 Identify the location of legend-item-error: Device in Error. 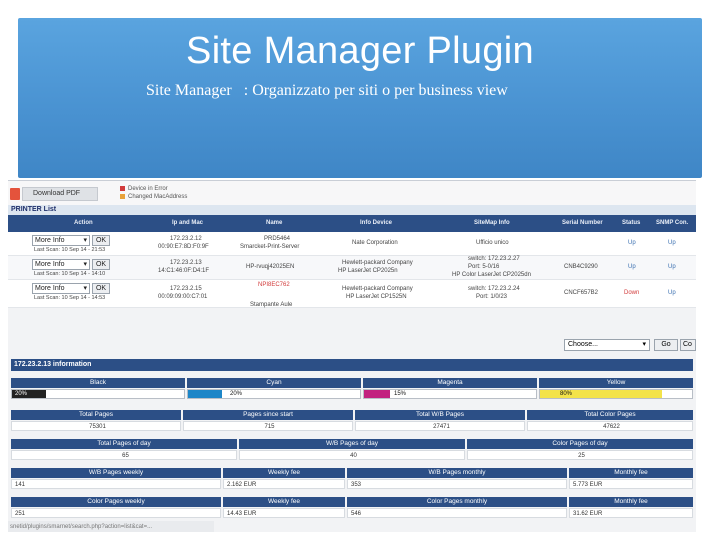
(153, 189).